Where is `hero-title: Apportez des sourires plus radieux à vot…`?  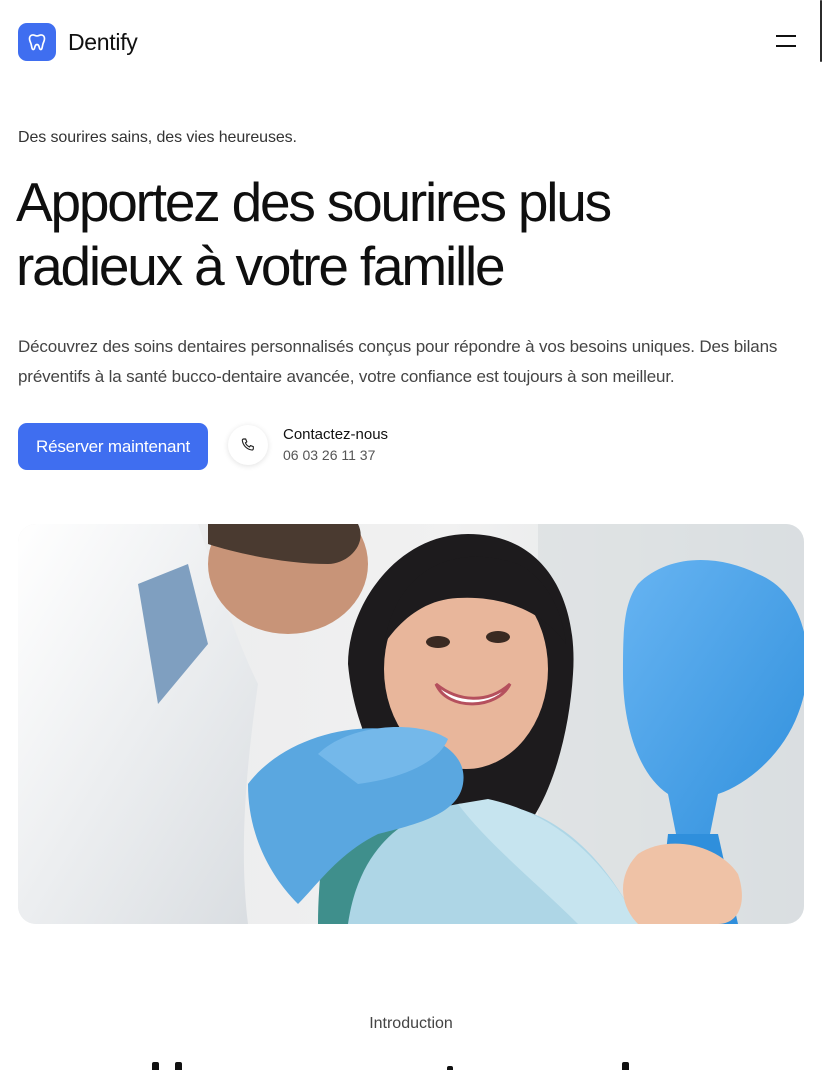
hero-title: Apportez des sourires plus radieux à vot… is located at coordinates (314, 234).